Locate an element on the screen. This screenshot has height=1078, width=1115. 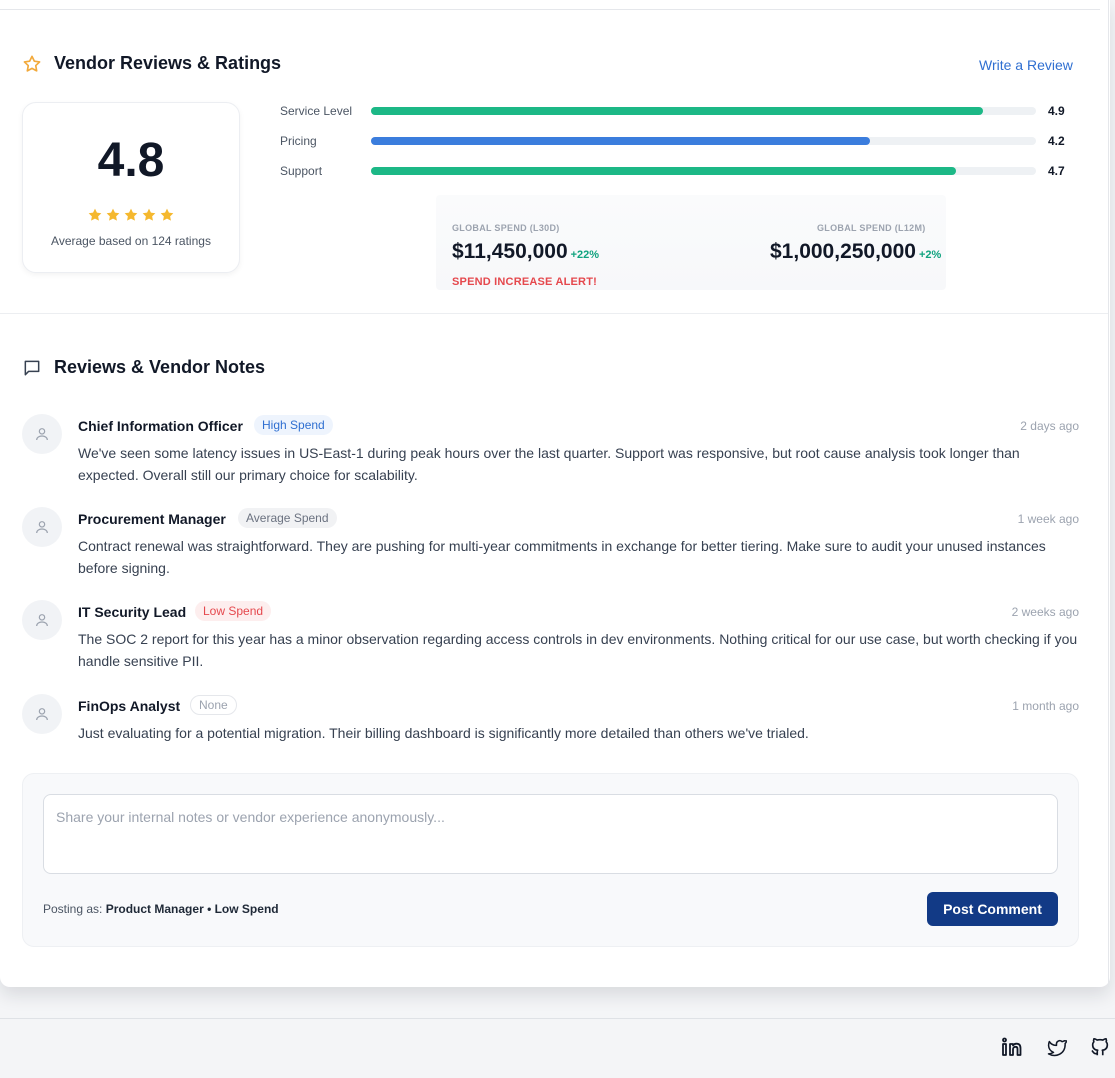
bar-value: 4.7 is located at coordinates (1056, 171).